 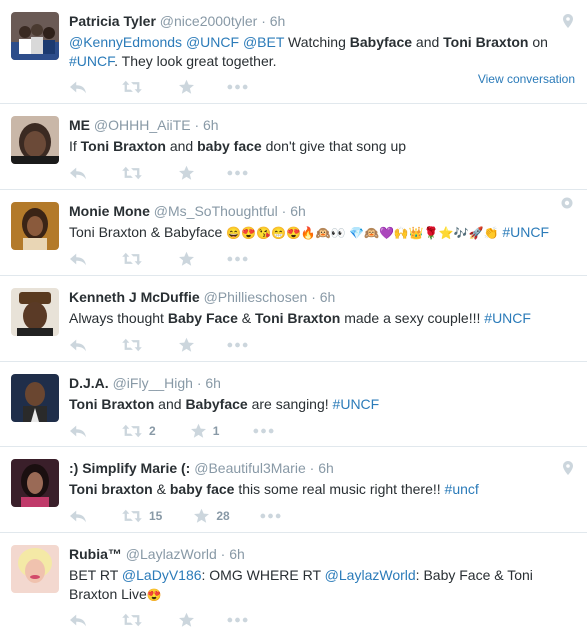 I want to click on tweet-actions: 15 28, so click(x=175, y=516).